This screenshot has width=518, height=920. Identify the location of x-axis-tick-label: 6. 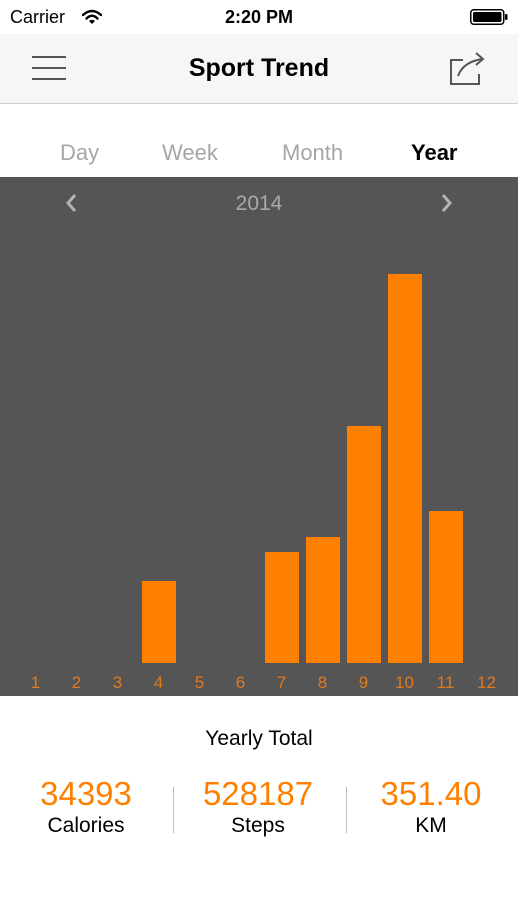
(240, 682).